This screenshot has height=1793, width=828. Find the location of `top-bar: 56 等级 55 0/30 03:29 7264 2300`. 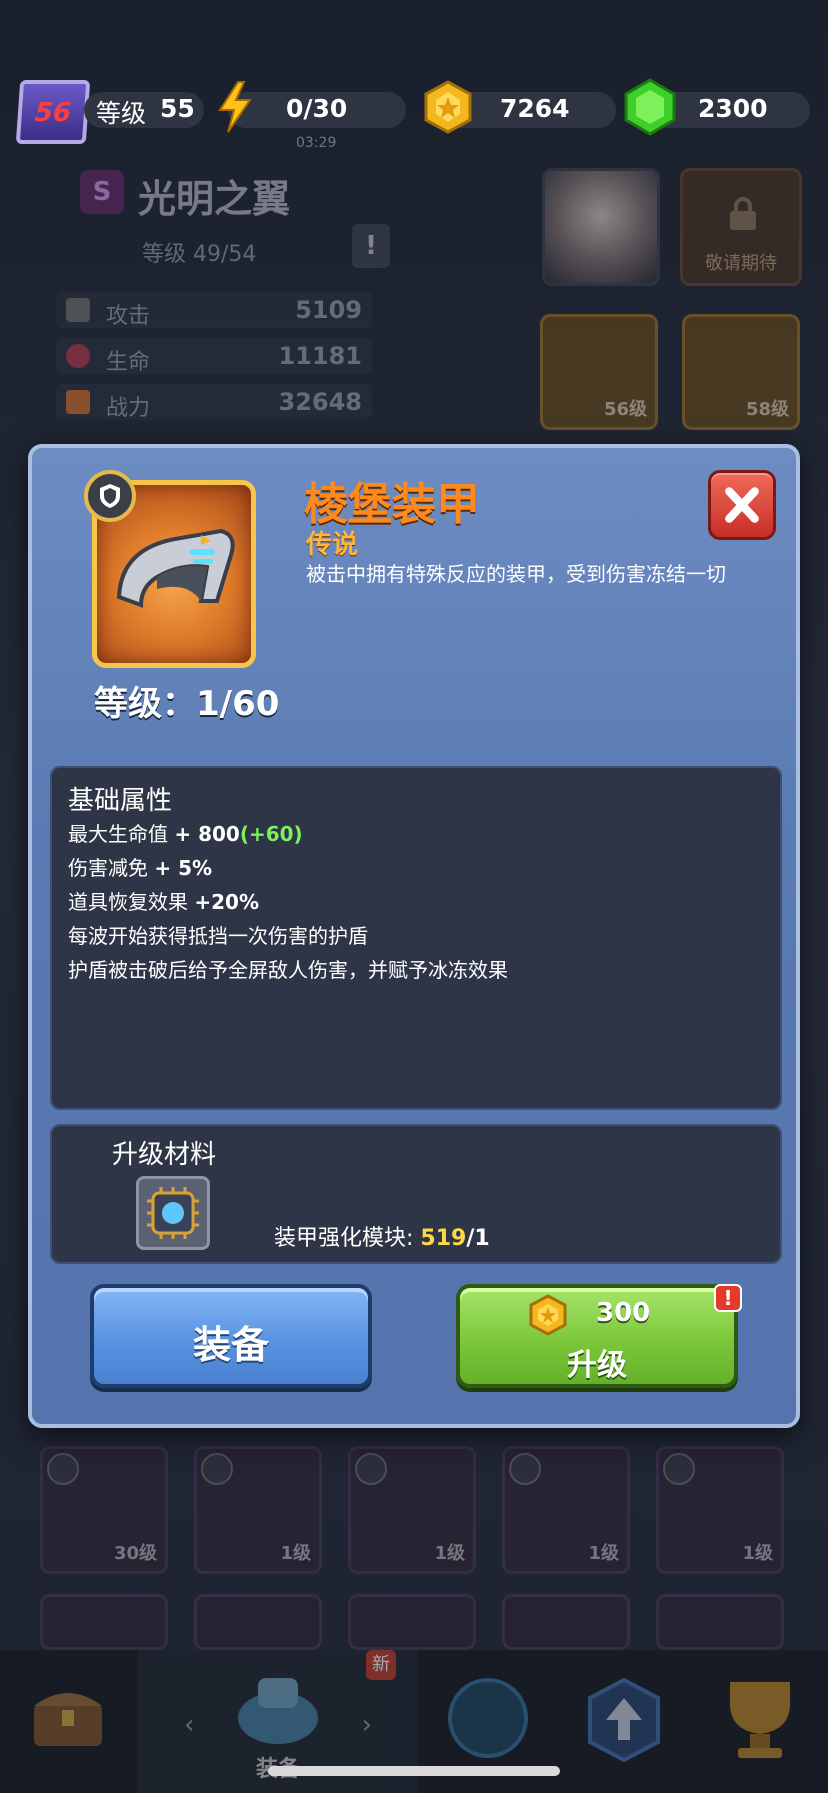

top-bar: 56 等级 55 0/30 03:29 7264 2300 is located at coordinates (414, 110).